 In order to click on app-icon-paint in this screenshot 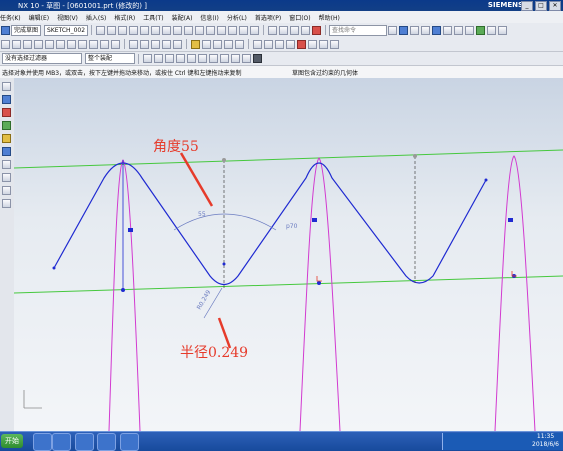, I will do `click(106, 442)`.